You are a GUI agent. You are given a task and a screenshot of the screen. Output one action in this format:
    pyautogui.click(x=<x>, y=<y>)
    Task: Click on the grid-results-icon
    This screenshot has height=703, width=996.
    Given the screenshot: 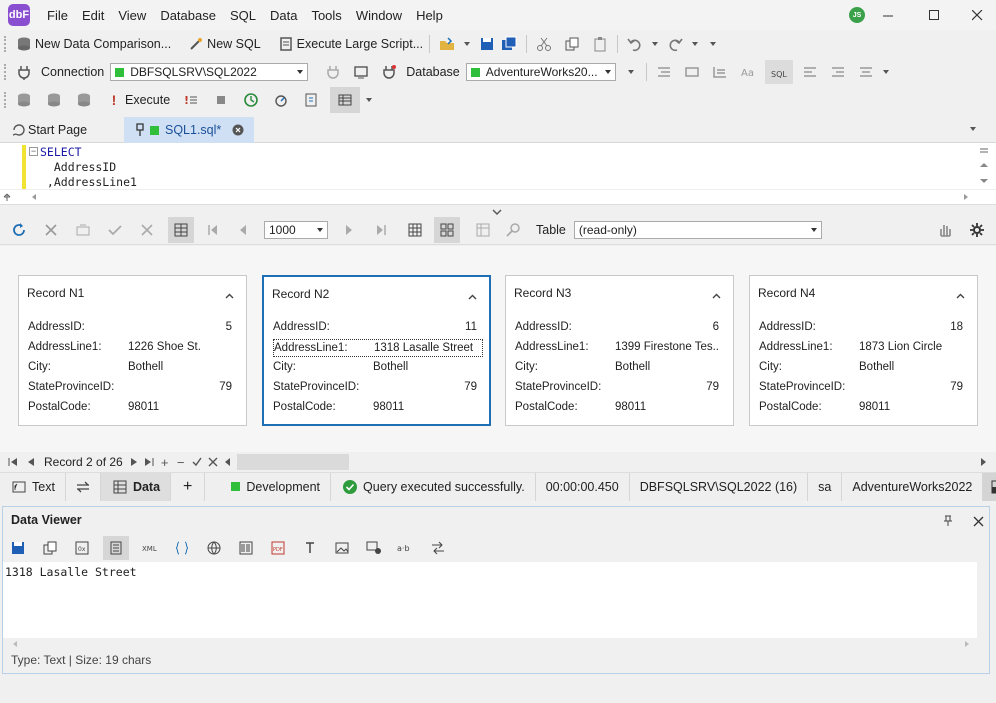 What is the action you would take?
    pyautogui.click(x=345, y=100)
    